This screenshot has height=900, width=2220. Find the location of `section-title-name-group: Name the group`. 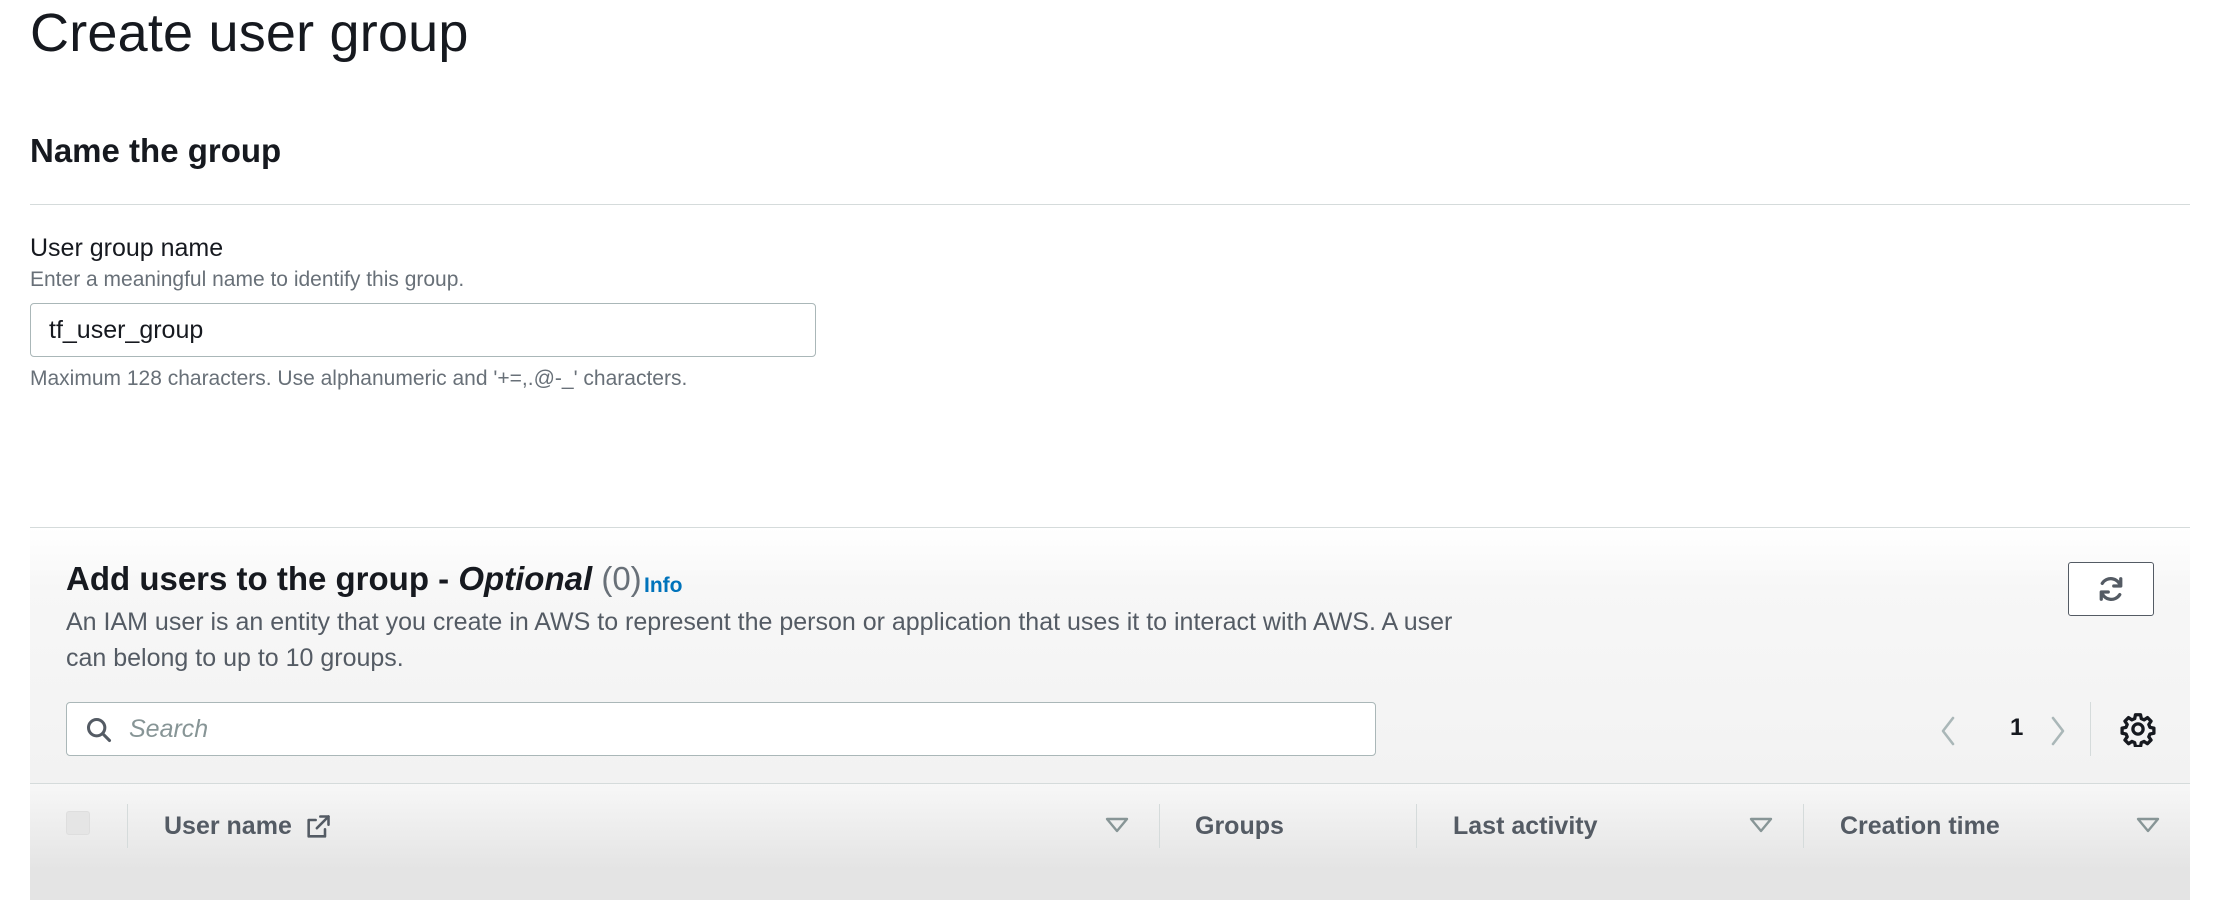

section-title-name-group: Name the group is located at coordinates (156, 150).